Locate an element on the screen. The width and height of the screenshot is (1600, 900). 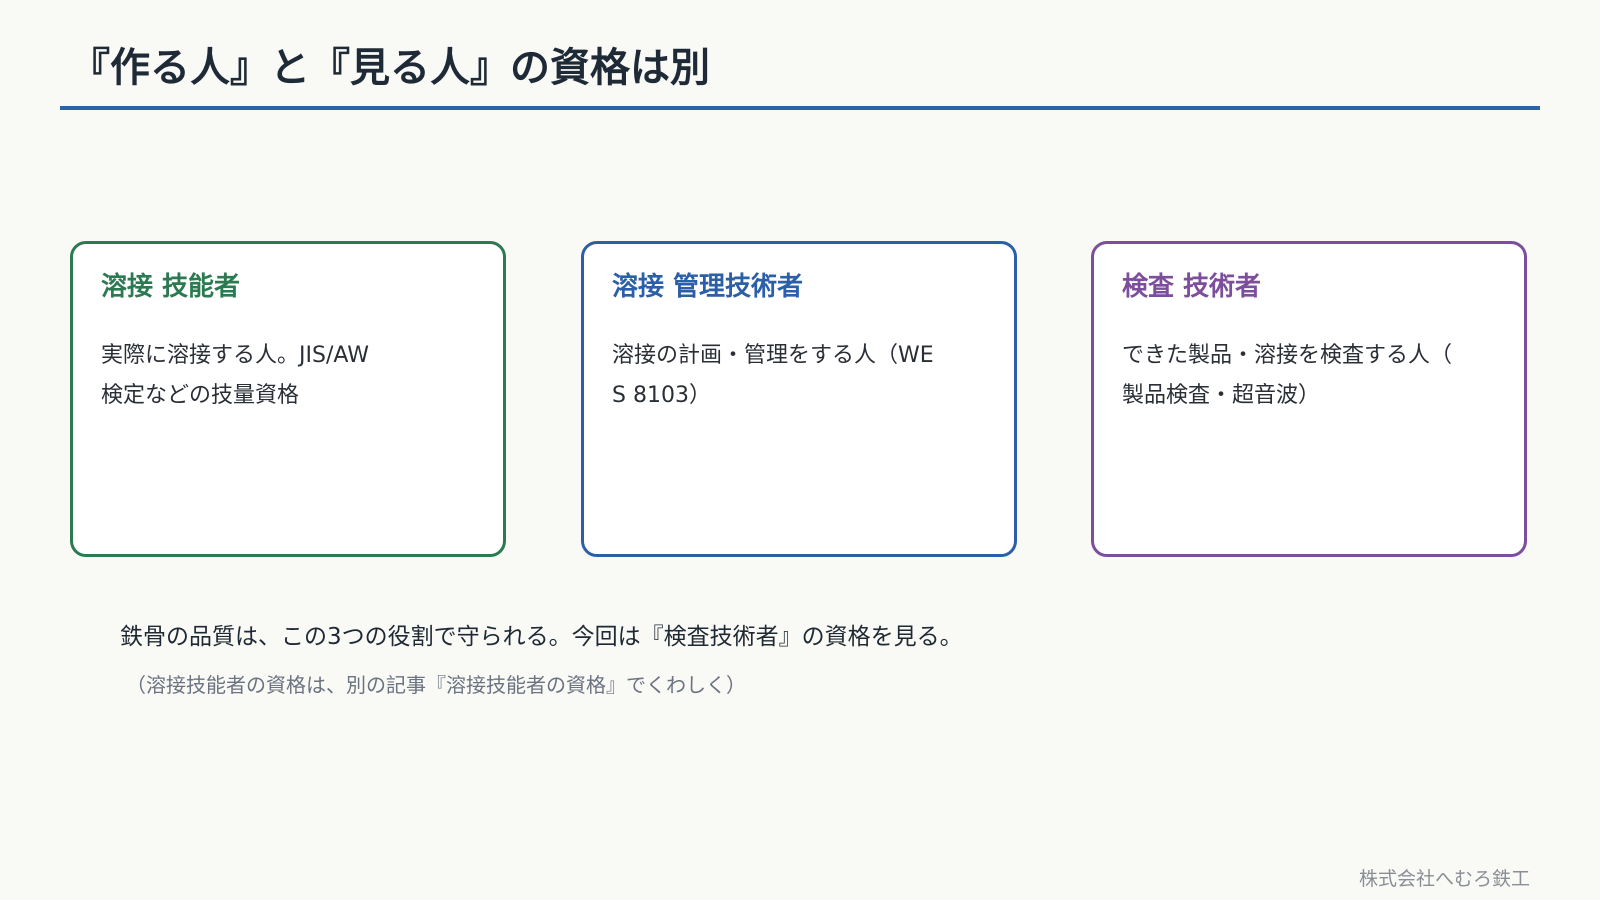
card-title: 溶接 技能者 is located at coordinates (171, 287).